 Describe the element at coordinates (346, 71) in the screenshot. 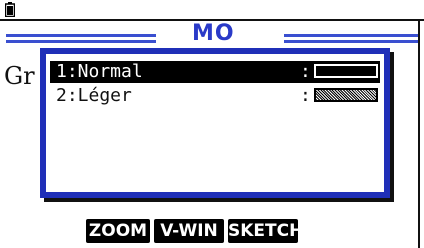

I see `line-style-normal-swatch` at that location.